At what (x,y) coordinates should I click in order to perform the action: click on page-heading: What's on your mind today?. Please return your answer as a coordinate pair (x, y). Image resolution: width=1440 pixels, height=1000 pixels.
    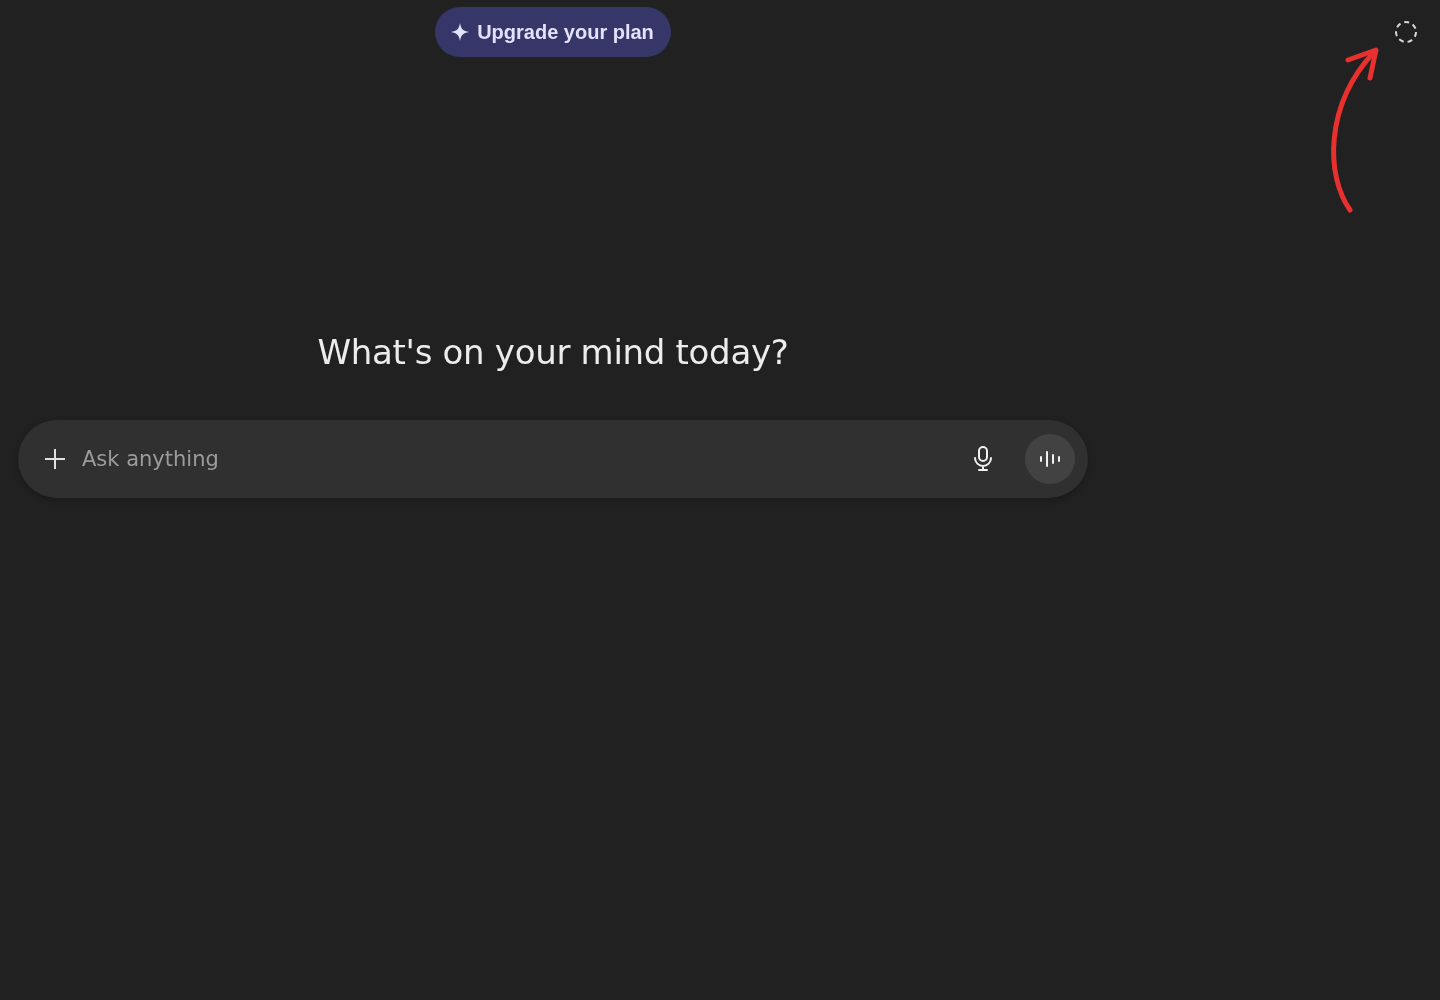
    Looking at the image, I should click on (553, 352).